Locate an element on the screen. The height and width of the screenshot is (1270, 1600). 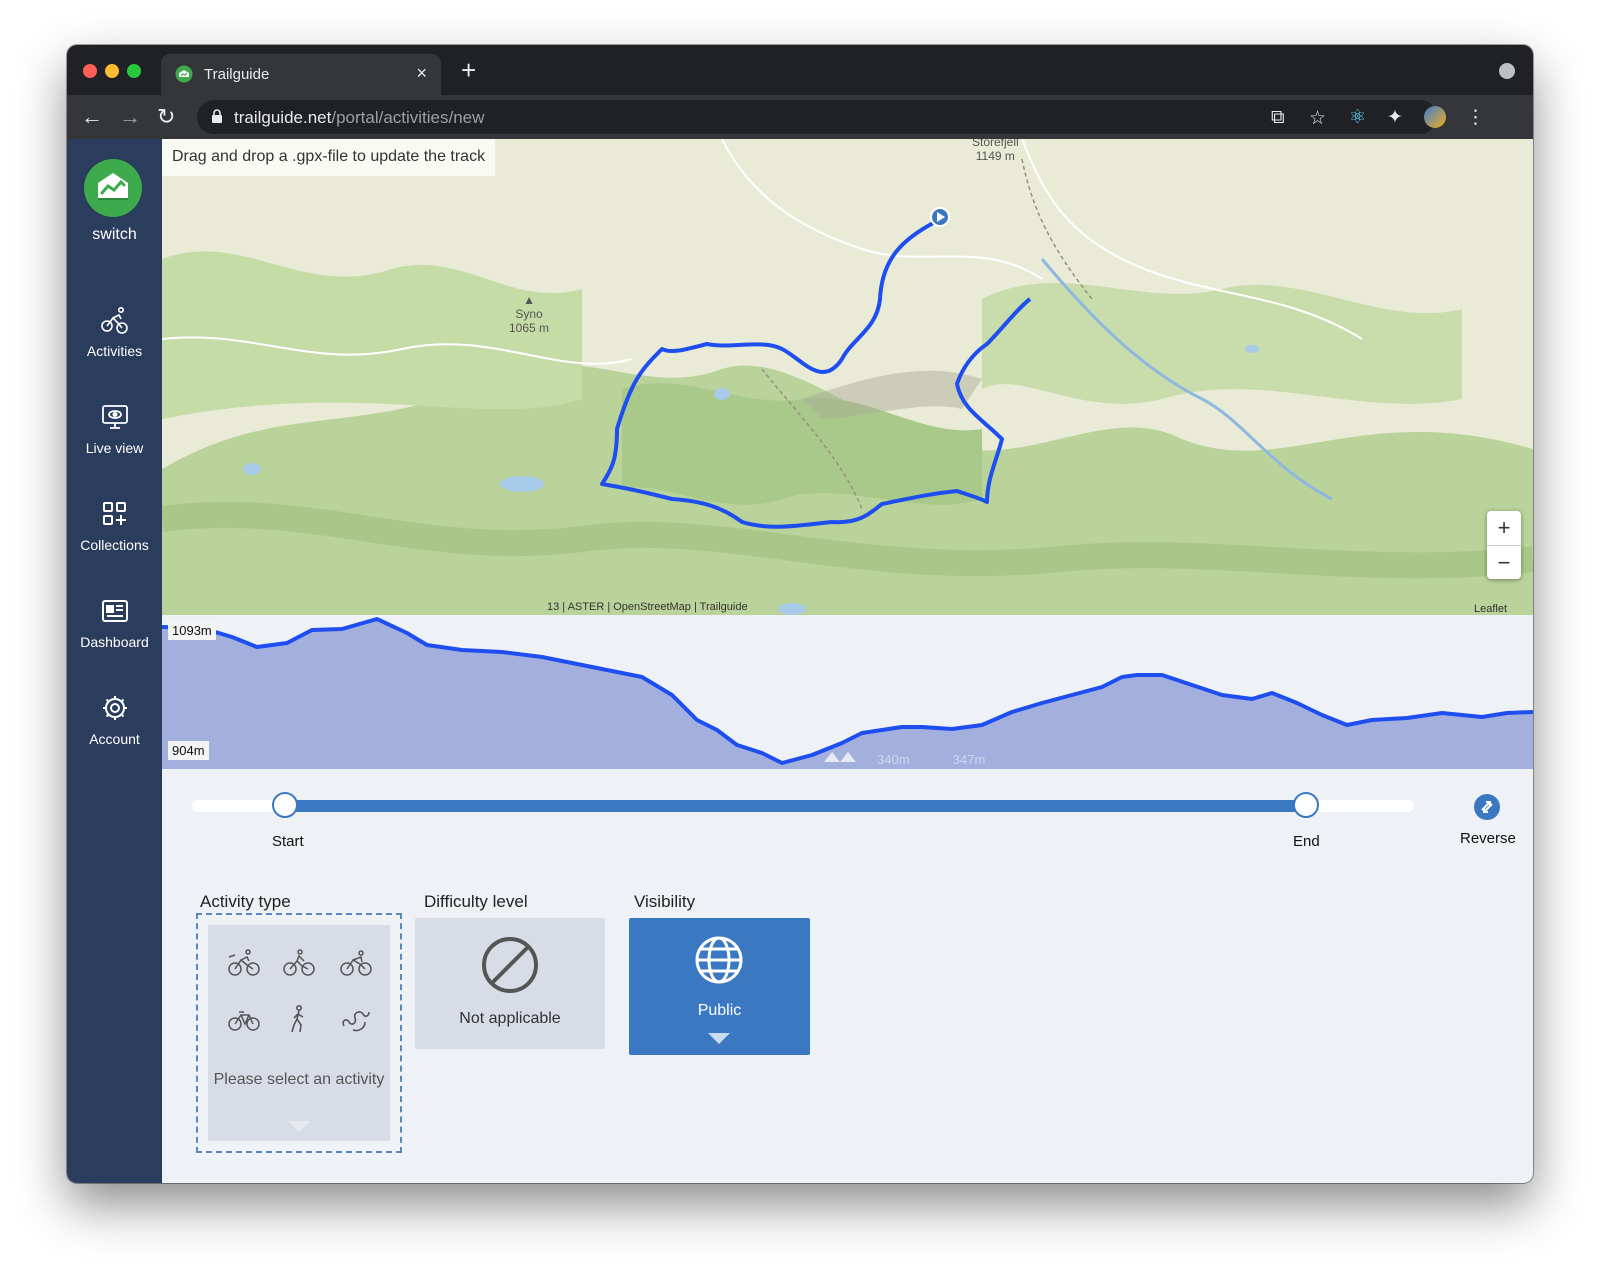
zoom-control: + − is located at coordinates (1504, 545).